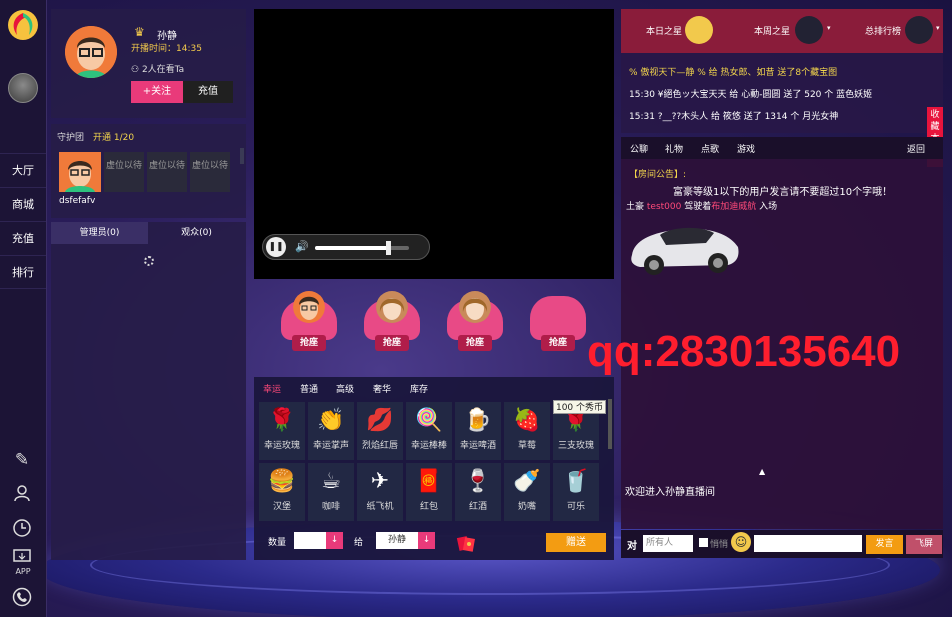 Image resolution: width=952 pixels, height=617 pixels. Describe the element at coordinates (302, 246) in the screenshot. I see `volume-icon: 🔊` at that location.